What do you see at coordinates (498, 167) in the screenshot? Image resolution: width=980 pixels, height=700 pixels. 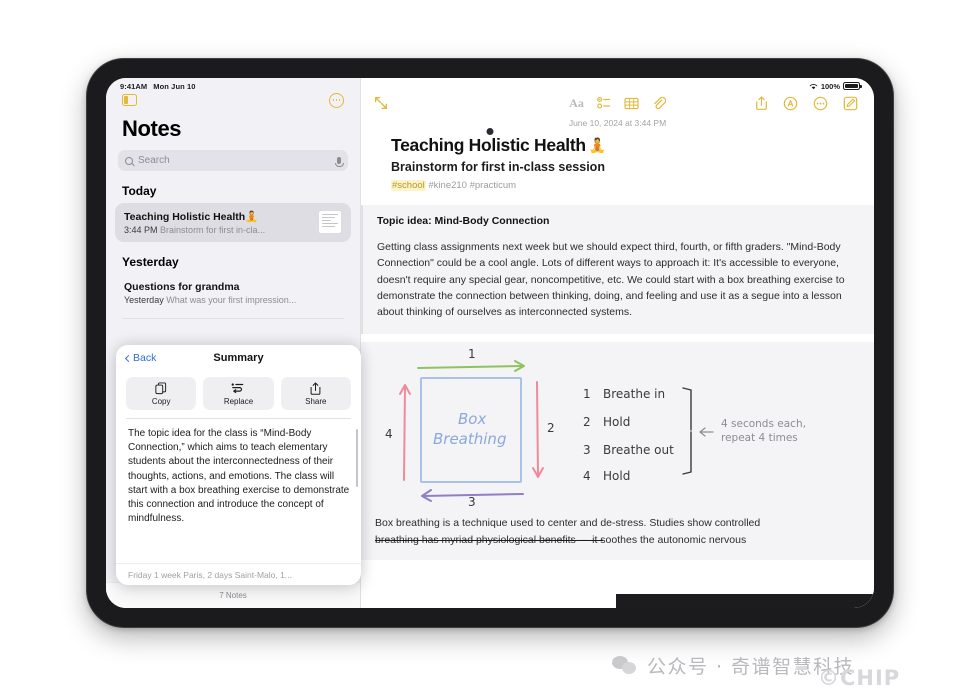 I see `note-subtitle: Brainstorm for first in-class session` at bounding box center [498, 167].